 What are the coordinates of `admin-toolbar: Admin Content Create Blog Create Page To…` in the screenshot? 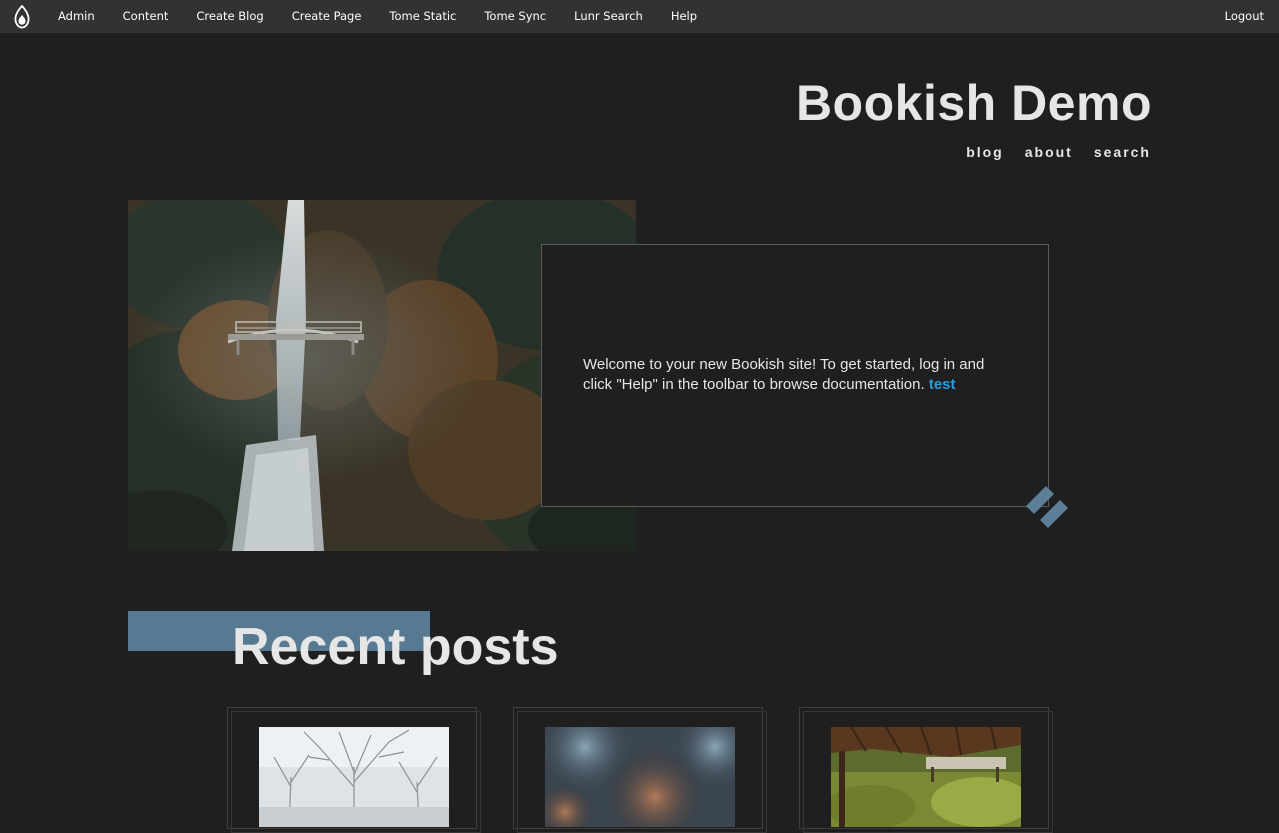 It's located at (639, 16).